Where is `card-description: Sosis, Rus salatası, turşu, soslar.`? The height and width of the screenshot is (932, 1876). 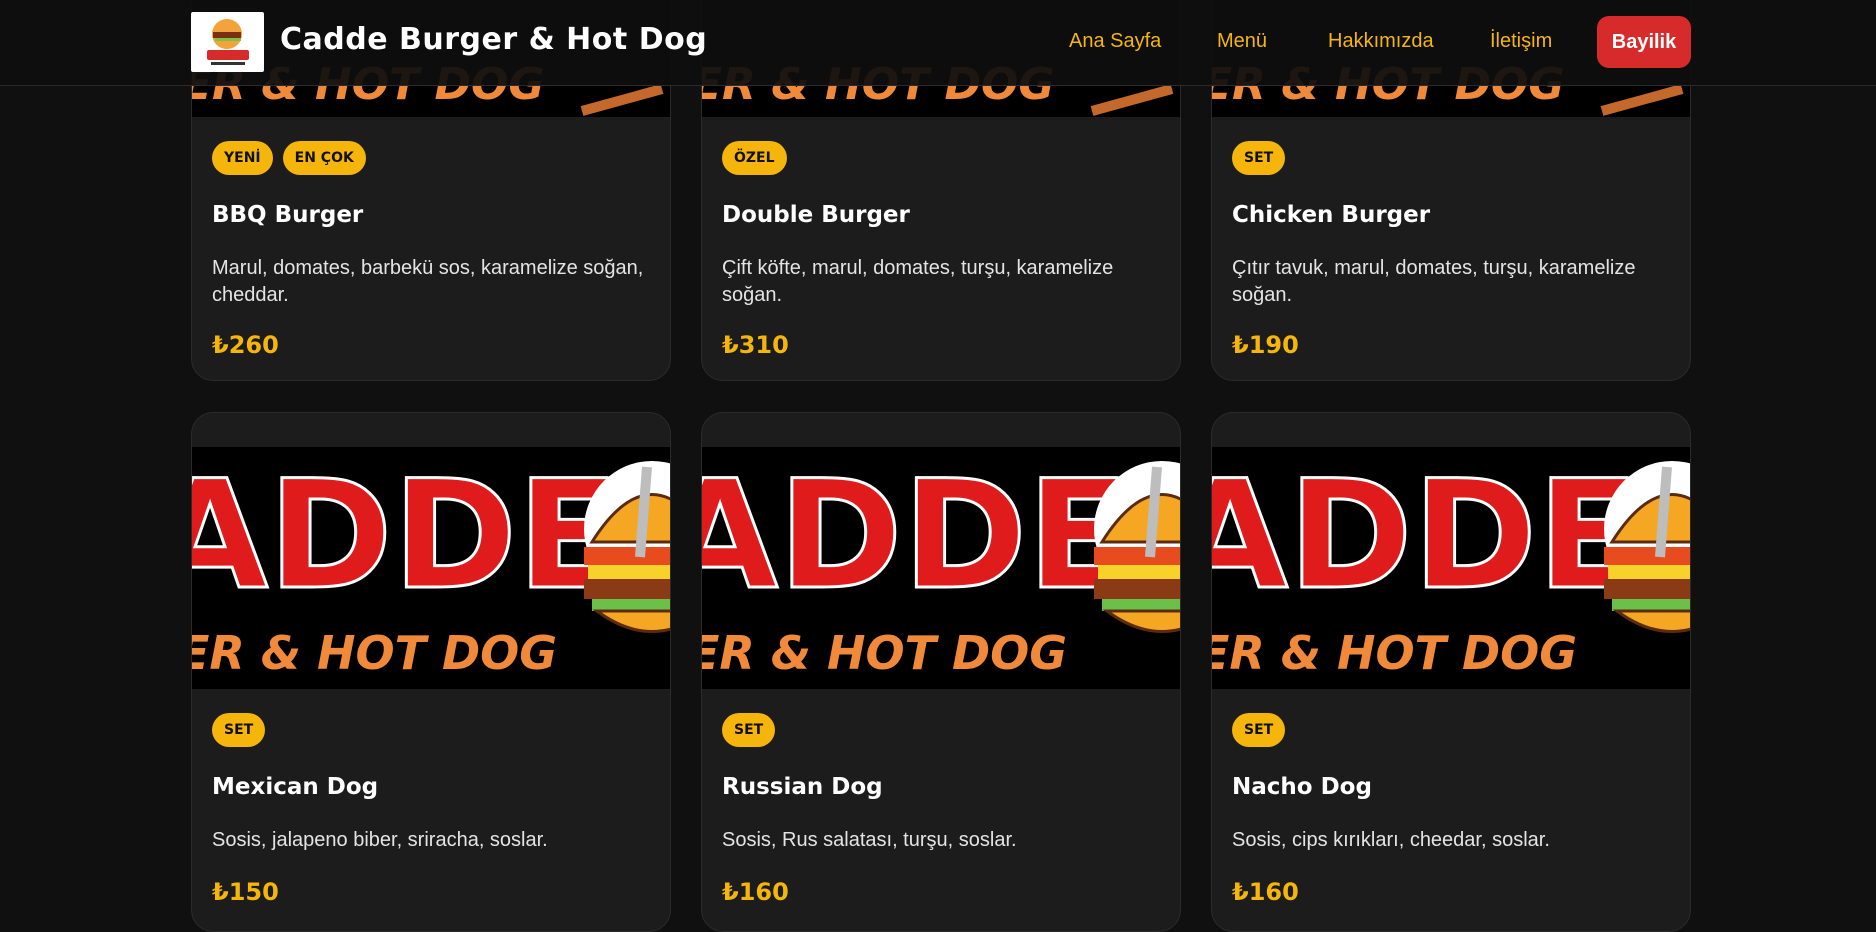 card-description: Sosis, Rus salatası, turşu, soslar. is located at coordinates (869, 840).